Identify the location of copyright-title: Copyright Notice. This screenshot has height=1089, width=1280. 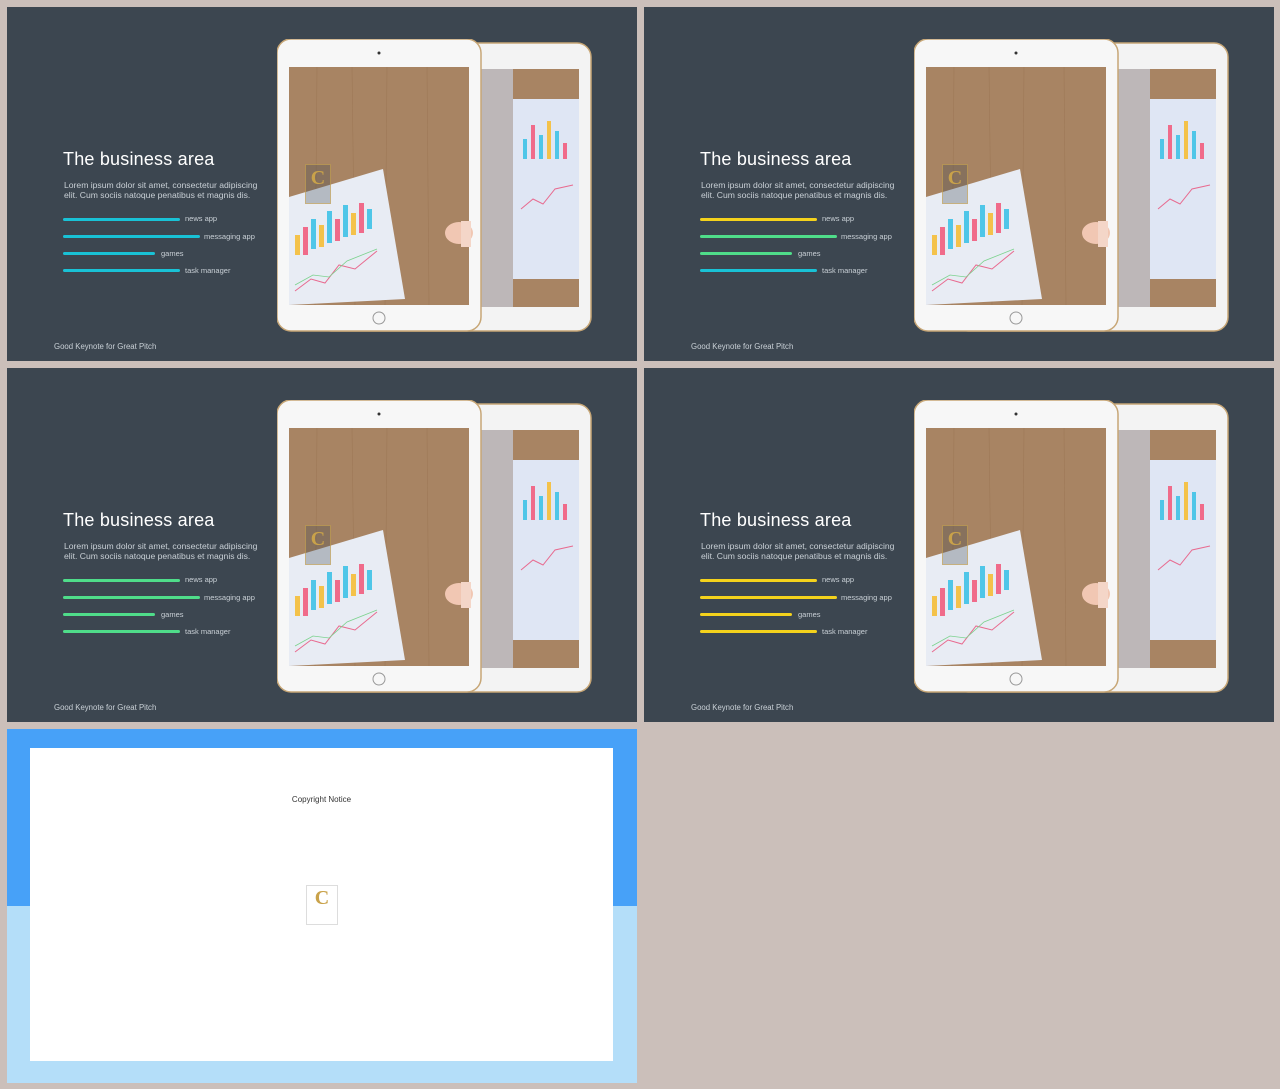
(321, 799).